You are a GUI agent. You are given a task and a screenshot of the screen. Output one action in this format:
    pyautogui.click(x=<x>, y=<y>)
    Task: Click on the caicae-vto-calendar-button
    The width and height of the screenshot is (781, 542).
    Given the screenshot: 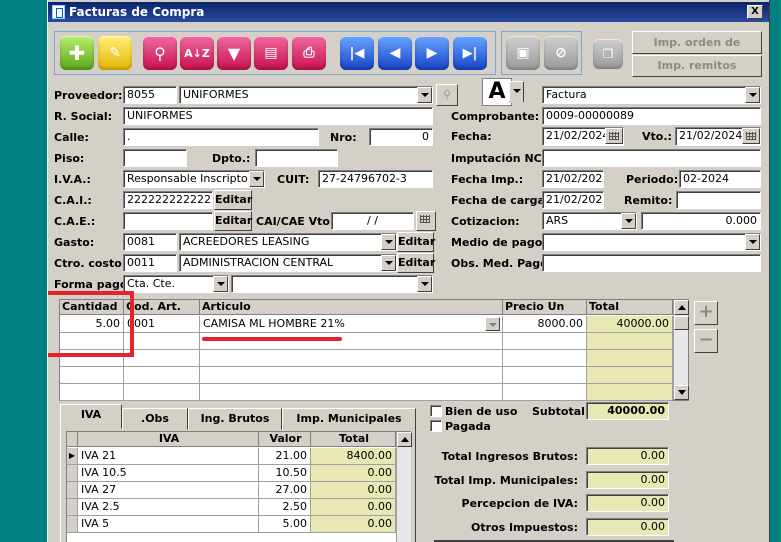 What is the action you would take?
    pyautogui.click(x=426, y=221)
    